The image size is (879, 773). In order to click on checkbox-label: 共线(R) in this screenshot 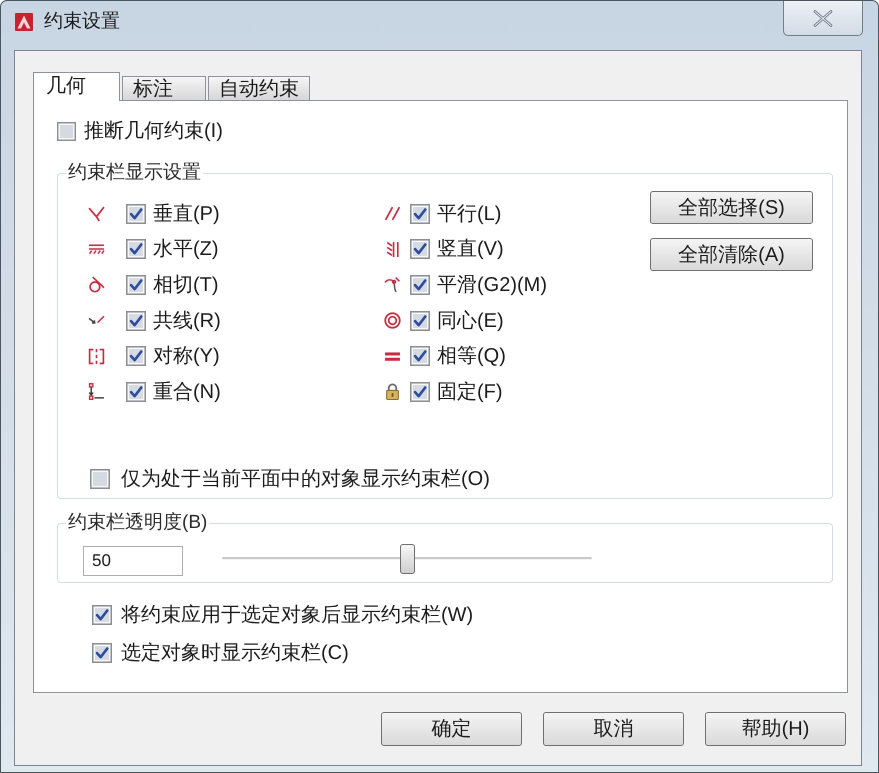, I will do `click(187, 320)`.